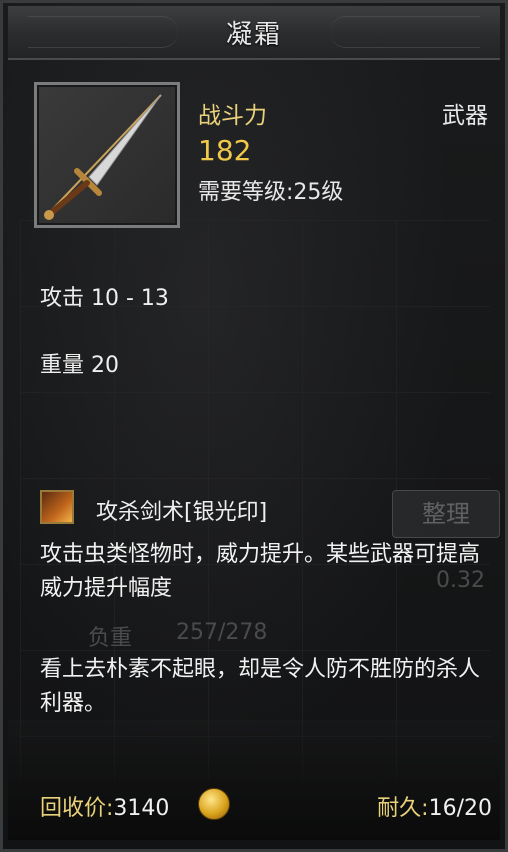 The width and height of the screenshot is (508, 852). What do you see at coordinates (103, 32) in the screenshot?
I see `title-ornament-left` at bounding box center [103, 32].